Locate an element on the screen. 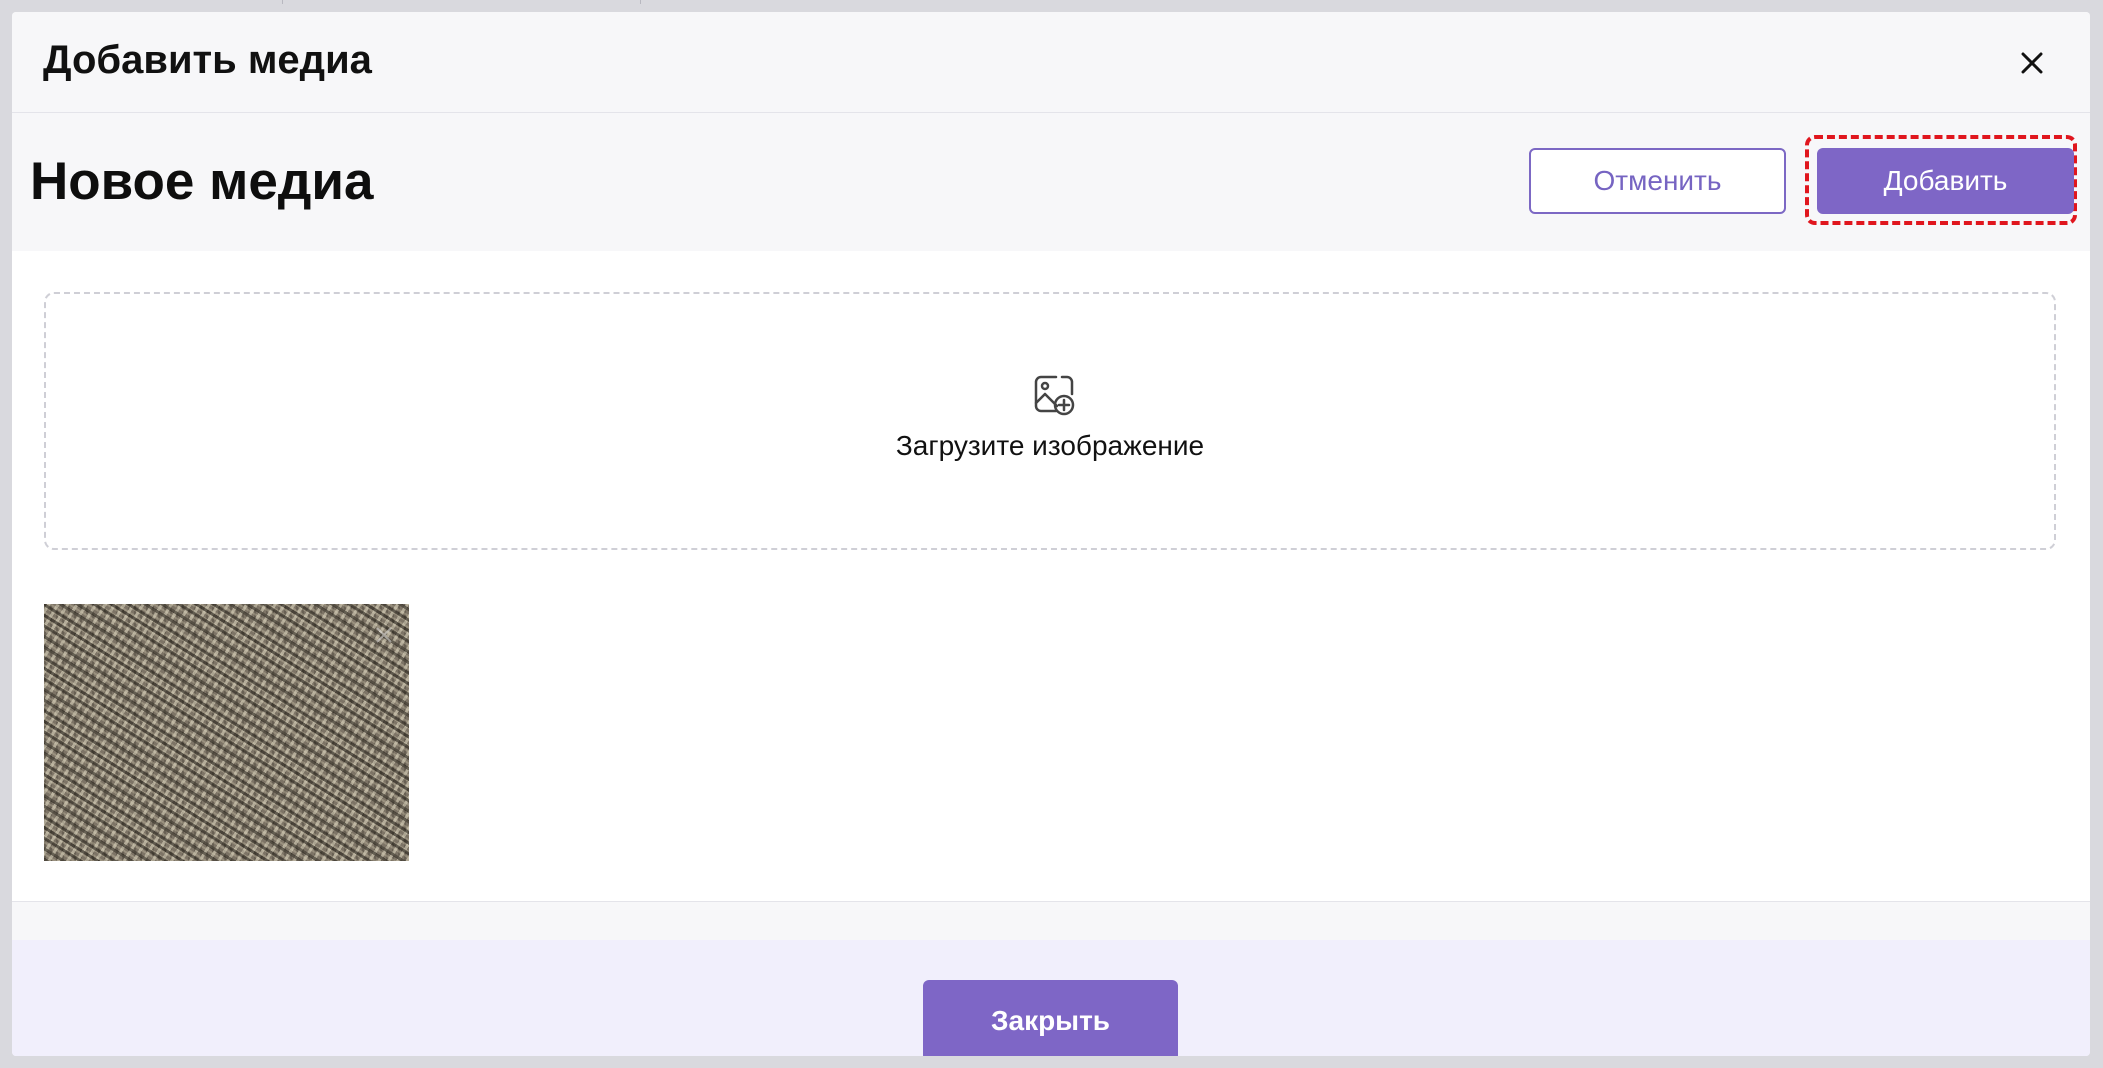 Image resolution: width=2103 pixels, height=1068 pixels. dialog-title: Добавить медиа is located at coordinates (207, 60).